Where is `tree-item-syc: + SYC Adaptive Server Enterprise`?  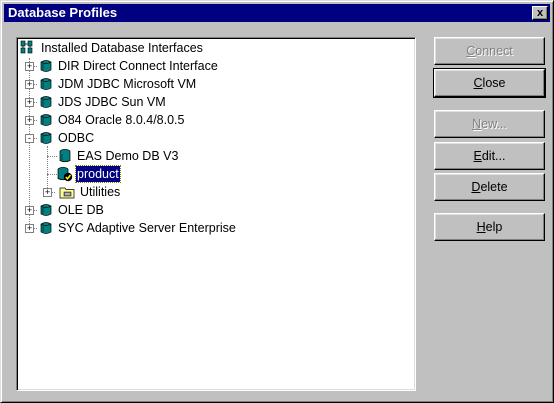
tree-item-syc: + SYC Adaptive Server Enterprise is located at coordinates (169, 228).